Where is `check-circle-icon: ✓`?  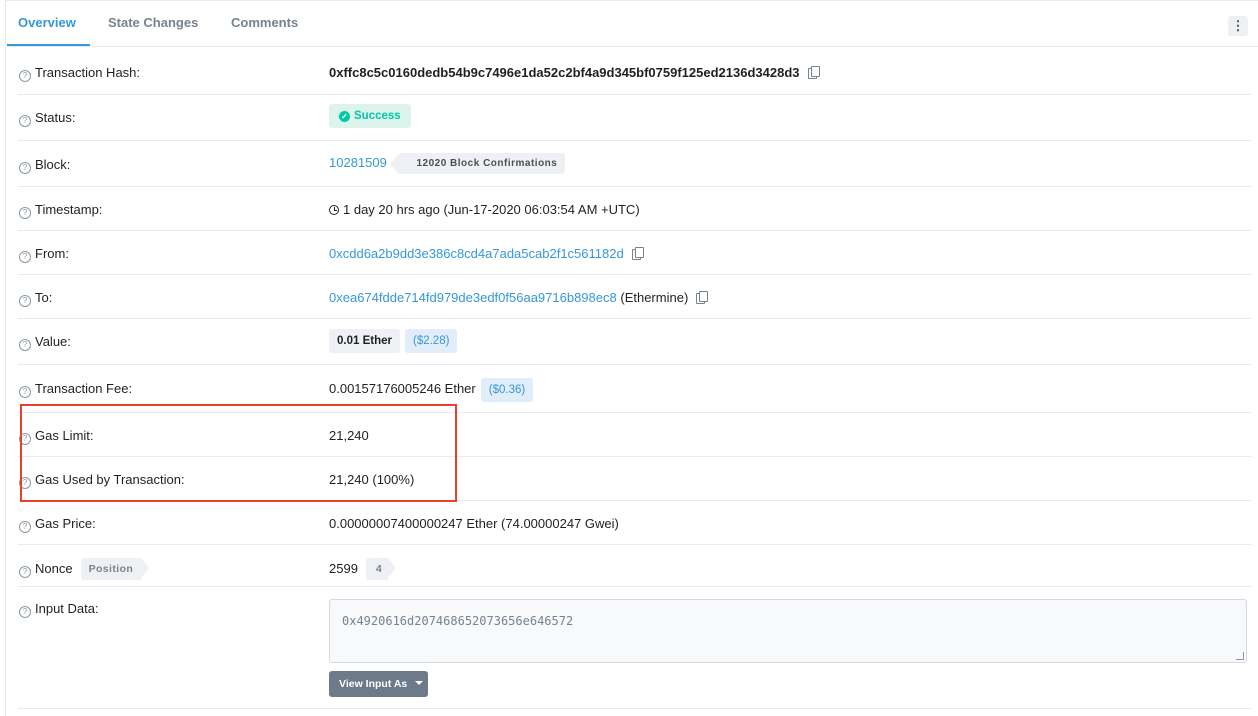
check-circle-icon: ✓ is located at coordinates (344, 116).